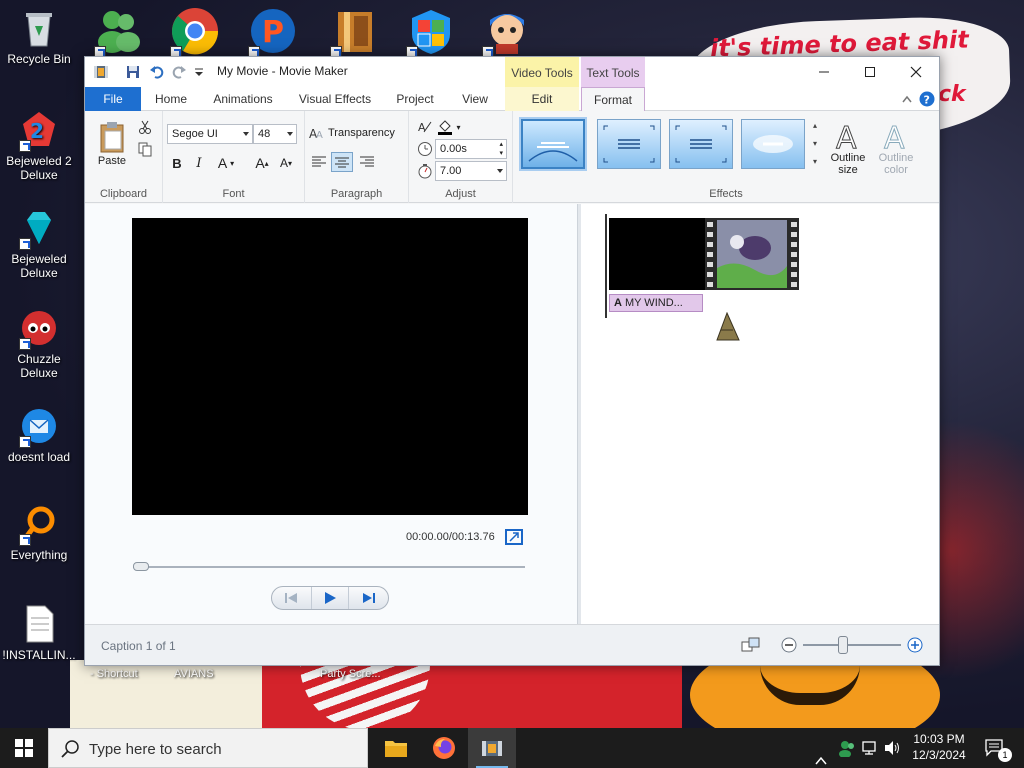 The image size is (1024, 768). What do you see at coordinates (471, 171) in the screenshot?
I see `duration-select: 7.00` at bounding box center [471, 171].